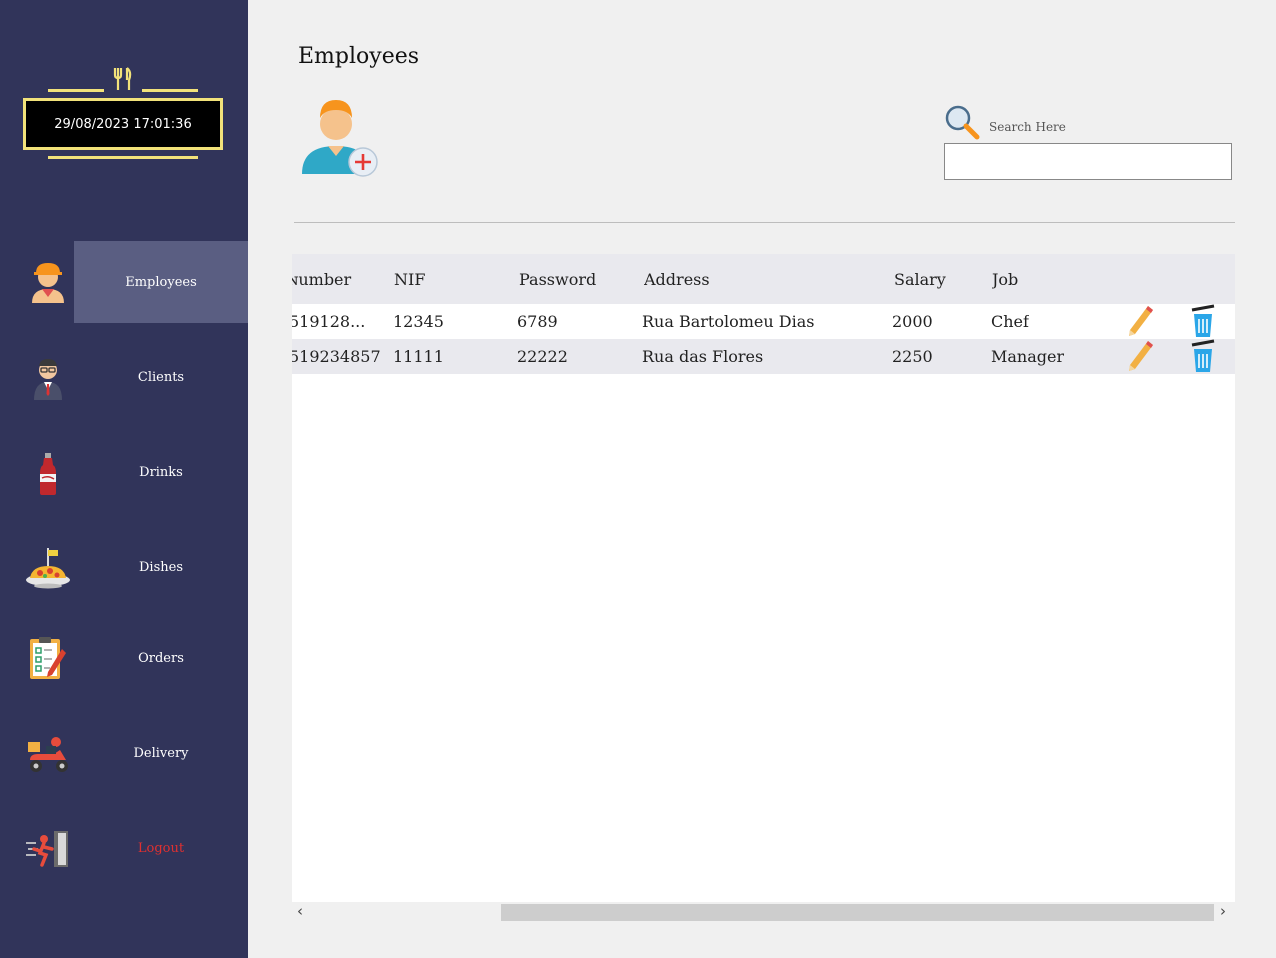 This screenshot has height=958, width=1276. What do you see at coordinates (418, 321) in the screenshot?
I see `cell-nif: 12345` at bounding box center [418, 321].